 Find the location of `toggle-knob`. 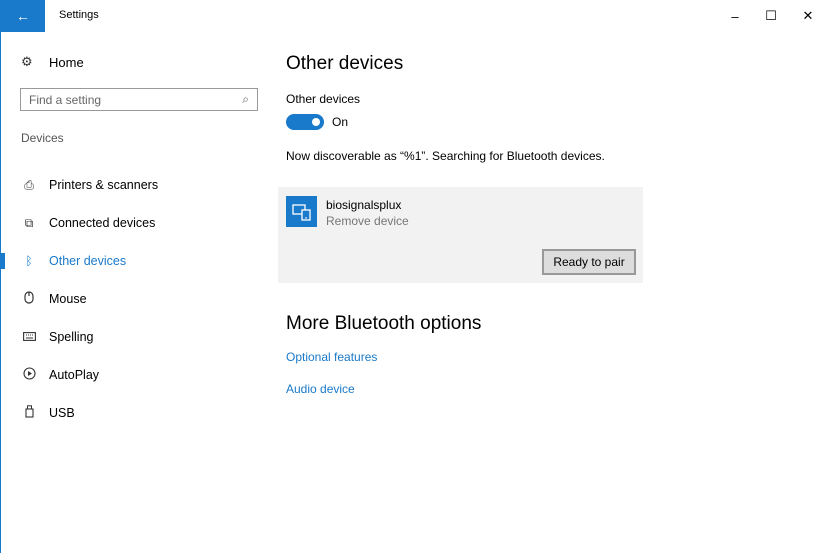

toggle-knob is located at coordinates (316, 122).